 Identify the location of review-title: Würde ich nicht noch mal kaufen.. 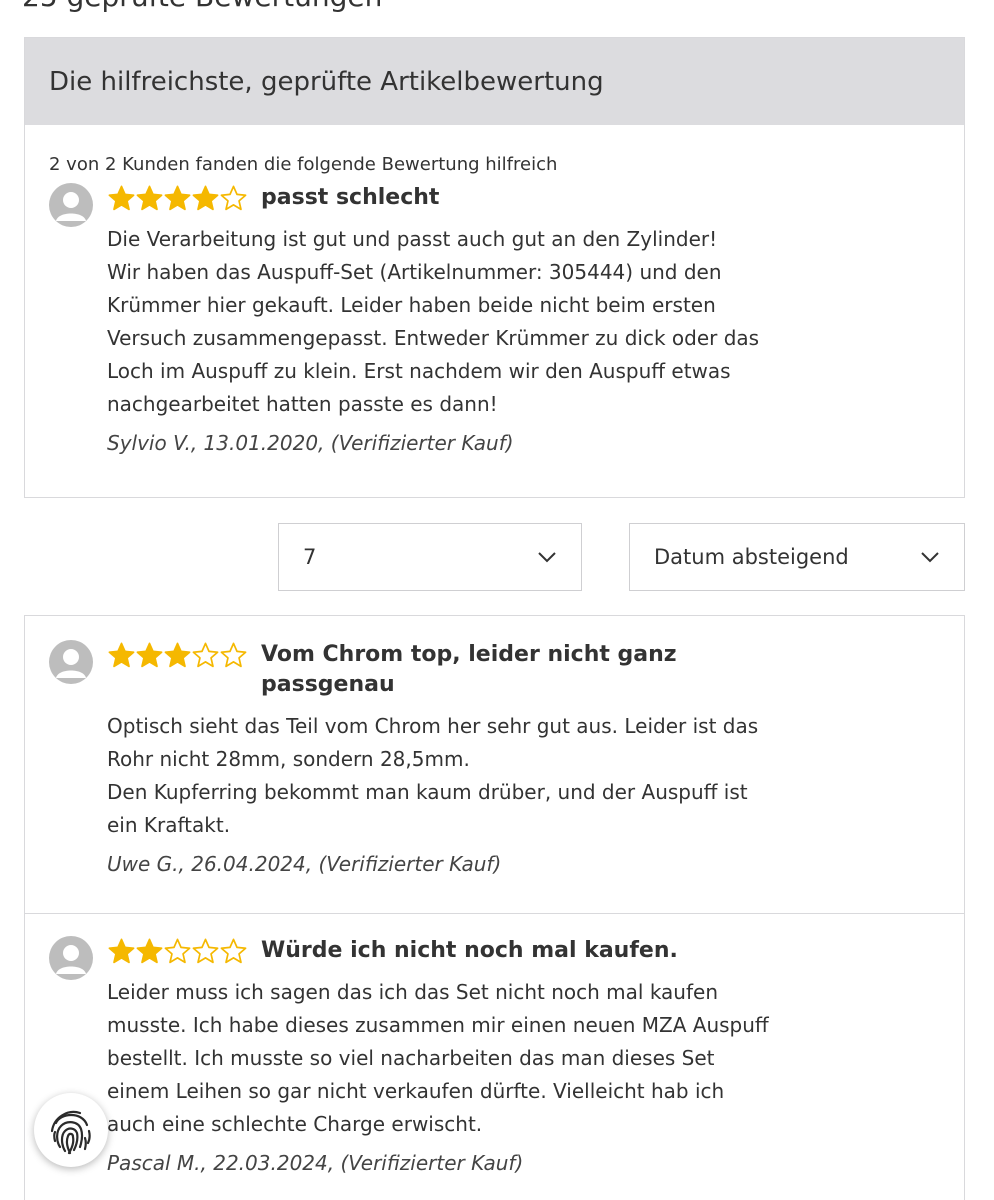
(469, 951).